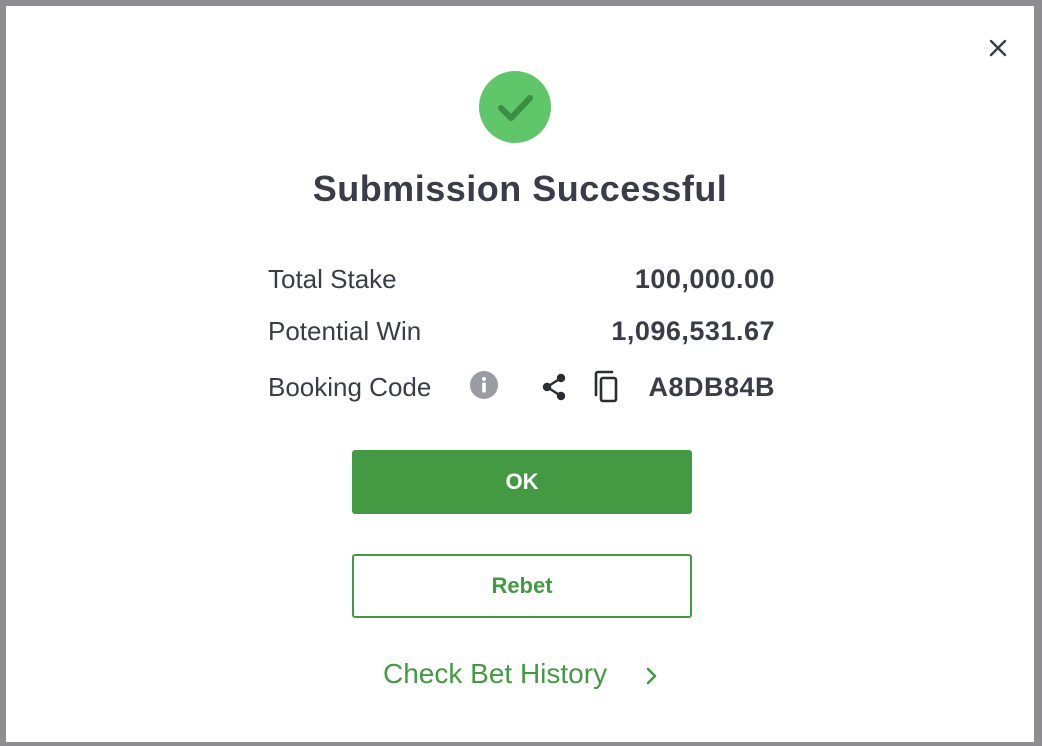  I want to click on total-stake-label: Total Stake, so click(332, 279).